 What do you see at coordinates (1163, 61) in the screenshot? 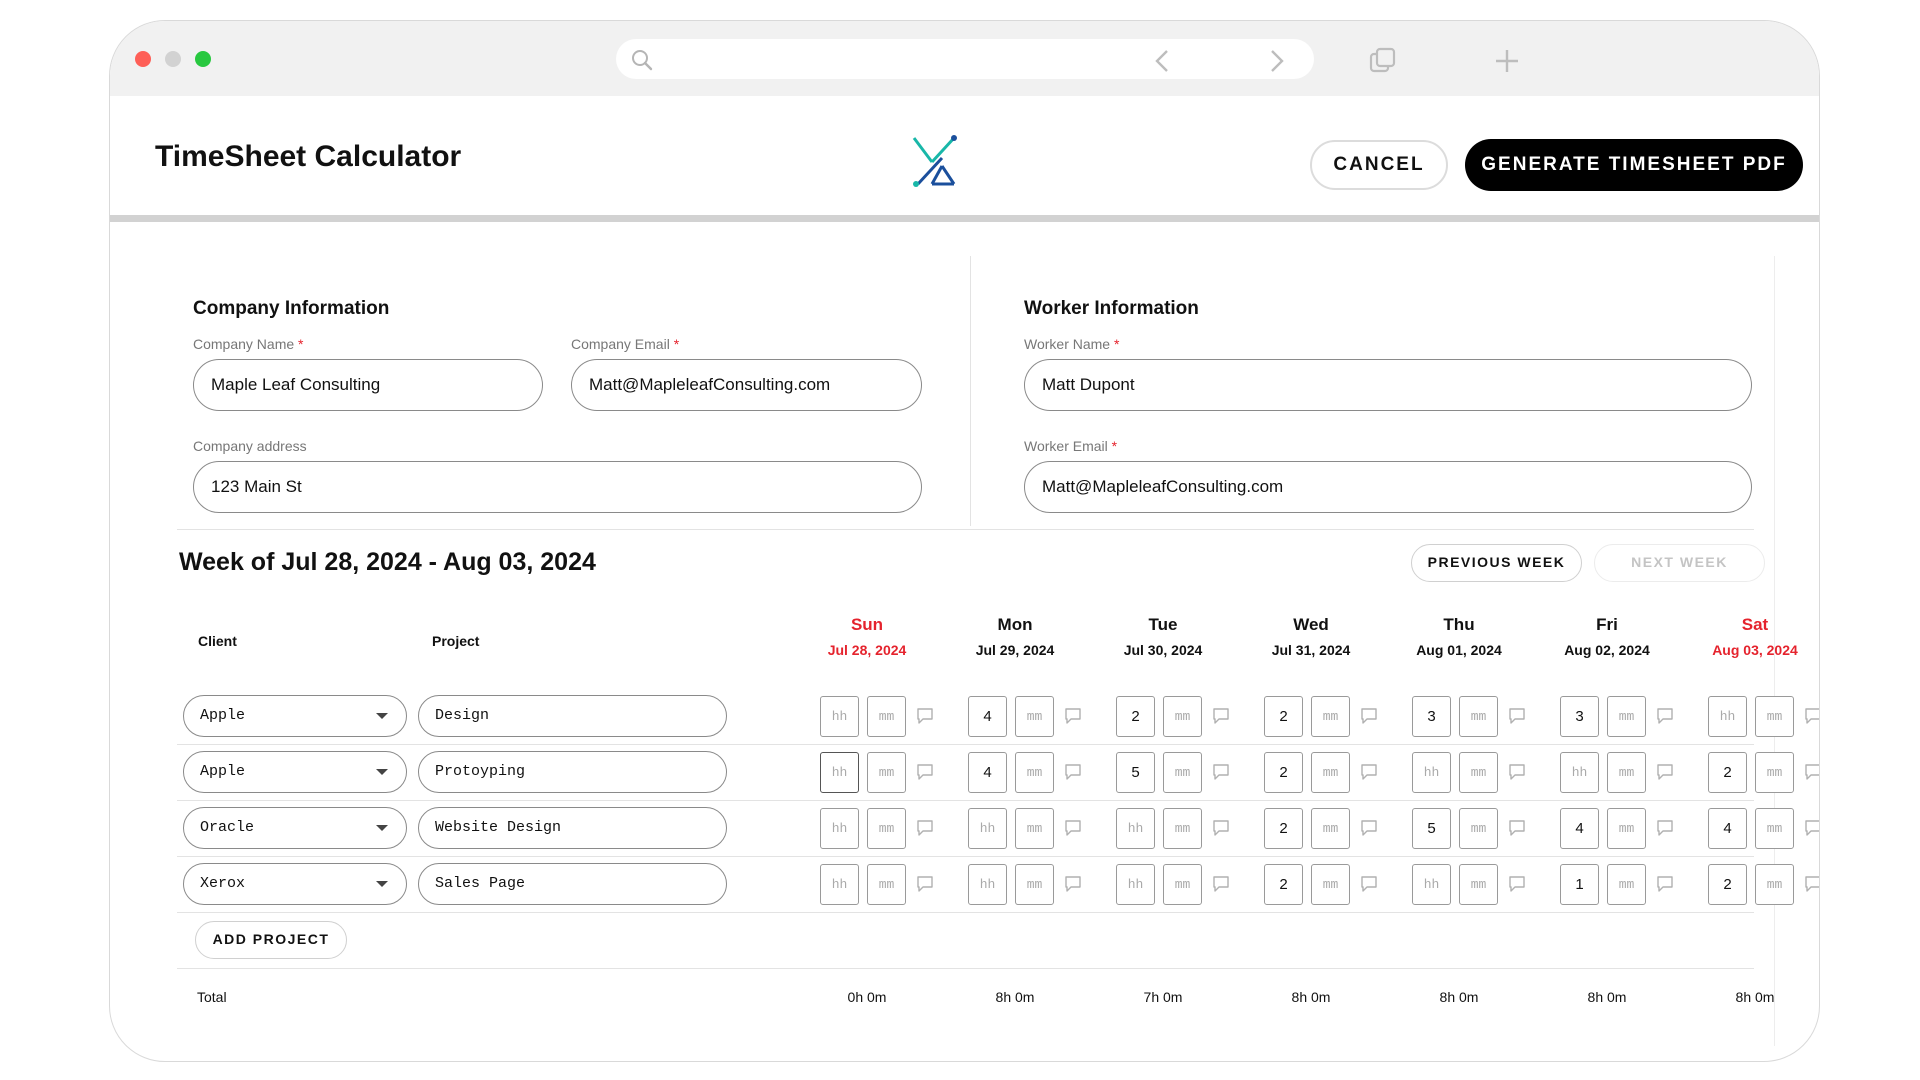
I see `chevron-left-icon` at bounding box center [1163, 61].